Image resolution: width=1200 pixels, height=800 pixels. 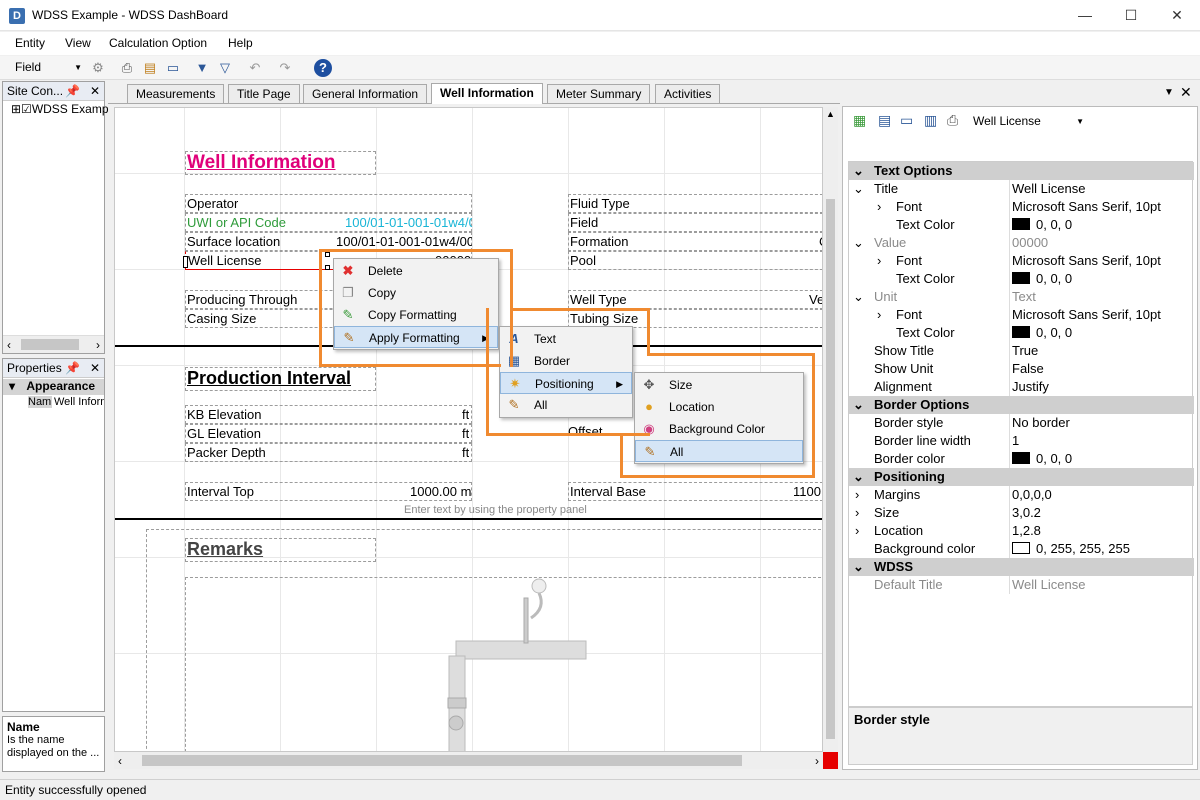 What do you see at coordinates (328, 452) in the screenshot?
I see `field-packer-depth: Packer Depth ft` at bounding box center [328, 452].